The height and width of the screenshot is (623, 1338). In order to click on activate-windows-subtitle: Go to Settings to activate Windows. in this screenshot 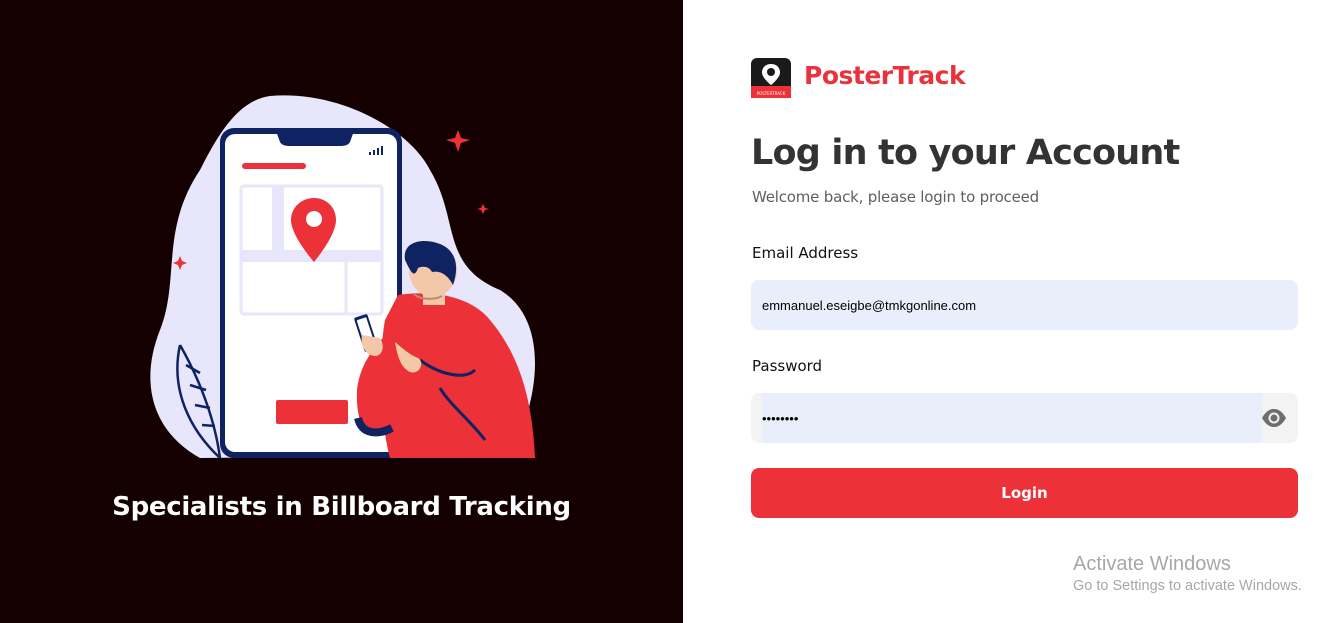, I will do `click(1187, 586)`.